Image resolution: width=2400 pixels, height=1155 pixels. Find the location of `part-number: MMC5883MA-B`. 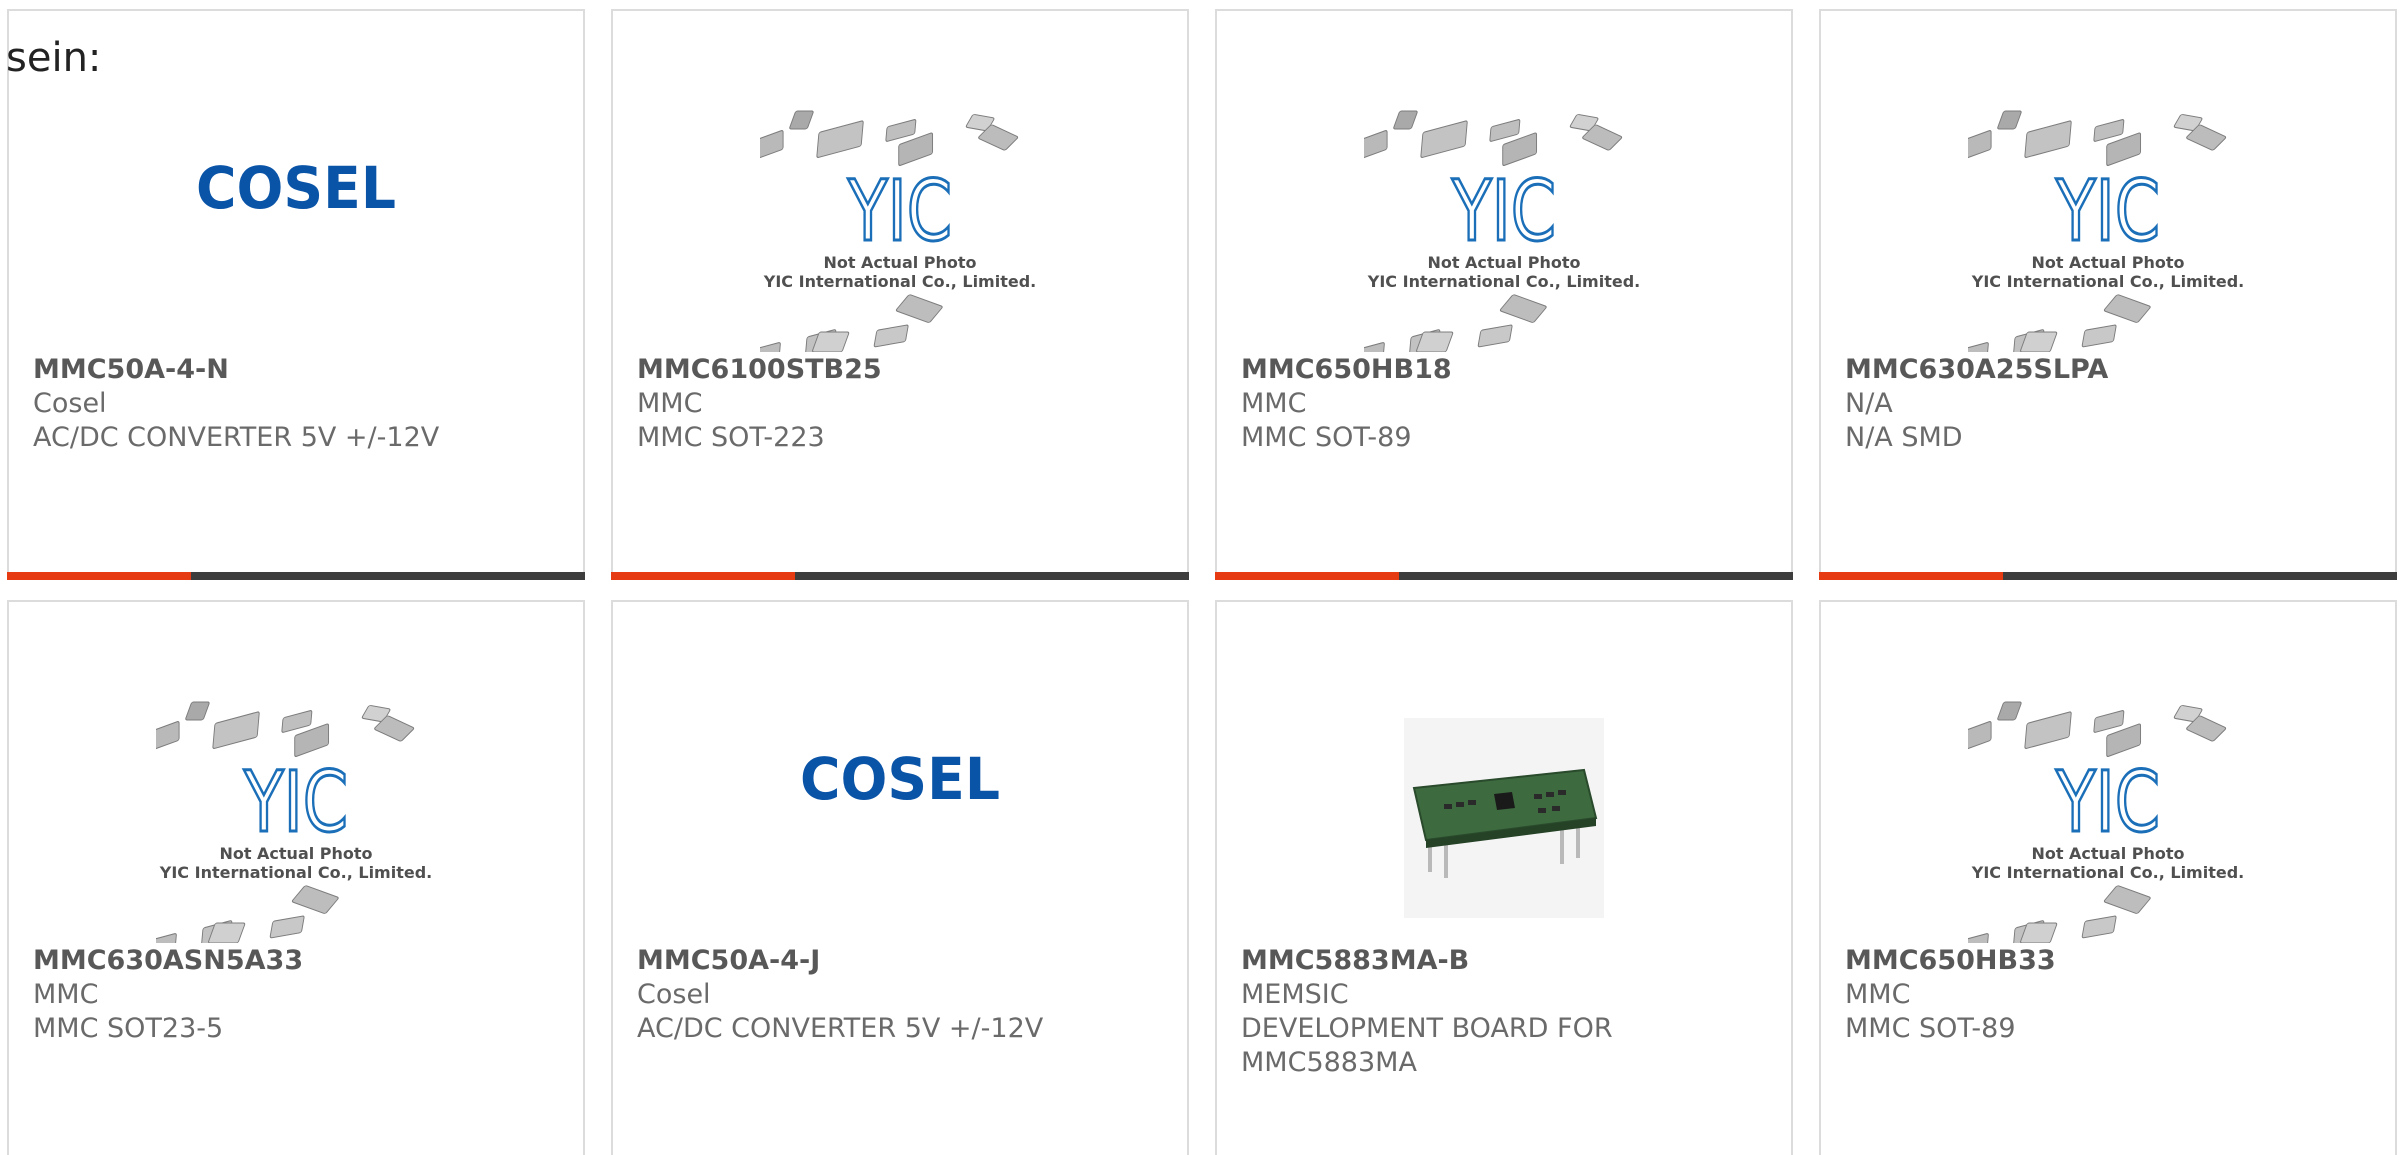

part-number: MMC5883MA-B is located at coordinates (1504, 961).